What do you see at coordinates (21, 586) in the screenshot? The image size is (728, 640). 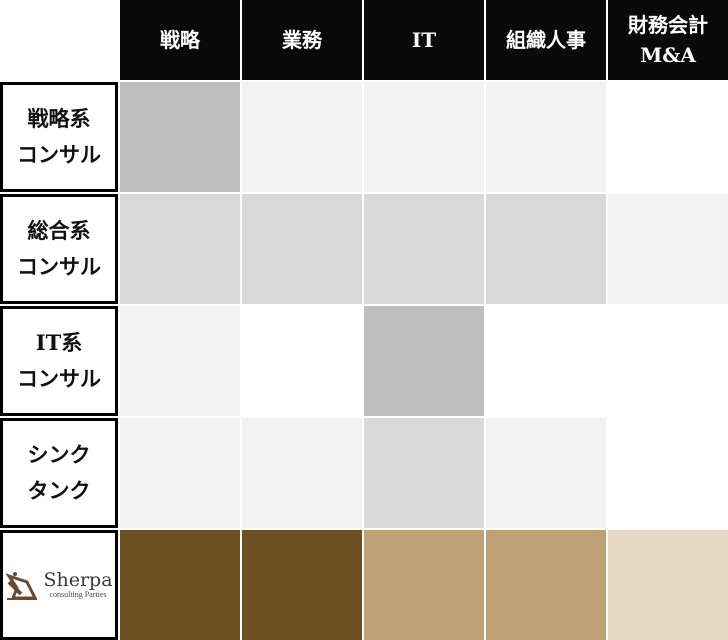 I see `sherpa-logo-icon` at bounding box center [21, 586].